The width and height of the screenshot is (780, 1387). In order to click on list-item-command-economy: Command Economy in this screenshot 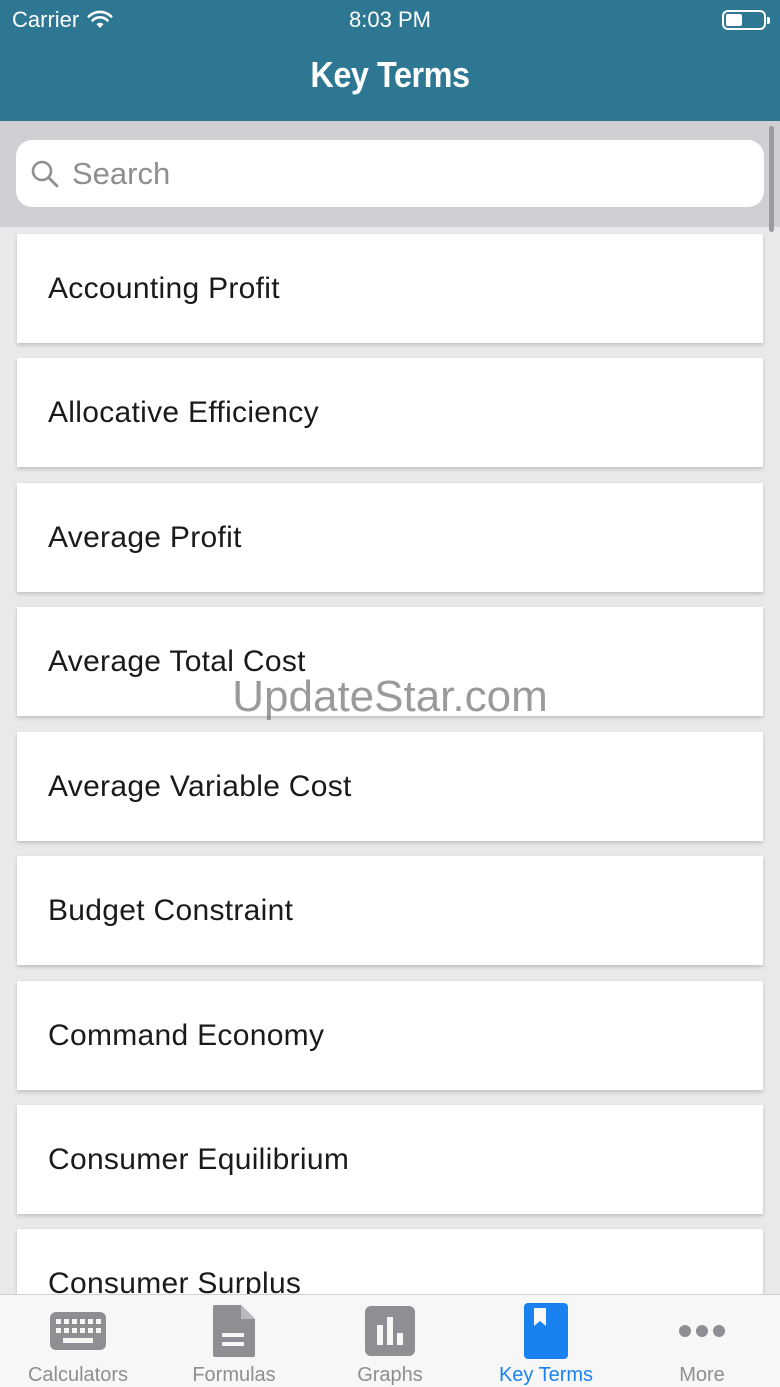, I will do `click(390, 1035)`.